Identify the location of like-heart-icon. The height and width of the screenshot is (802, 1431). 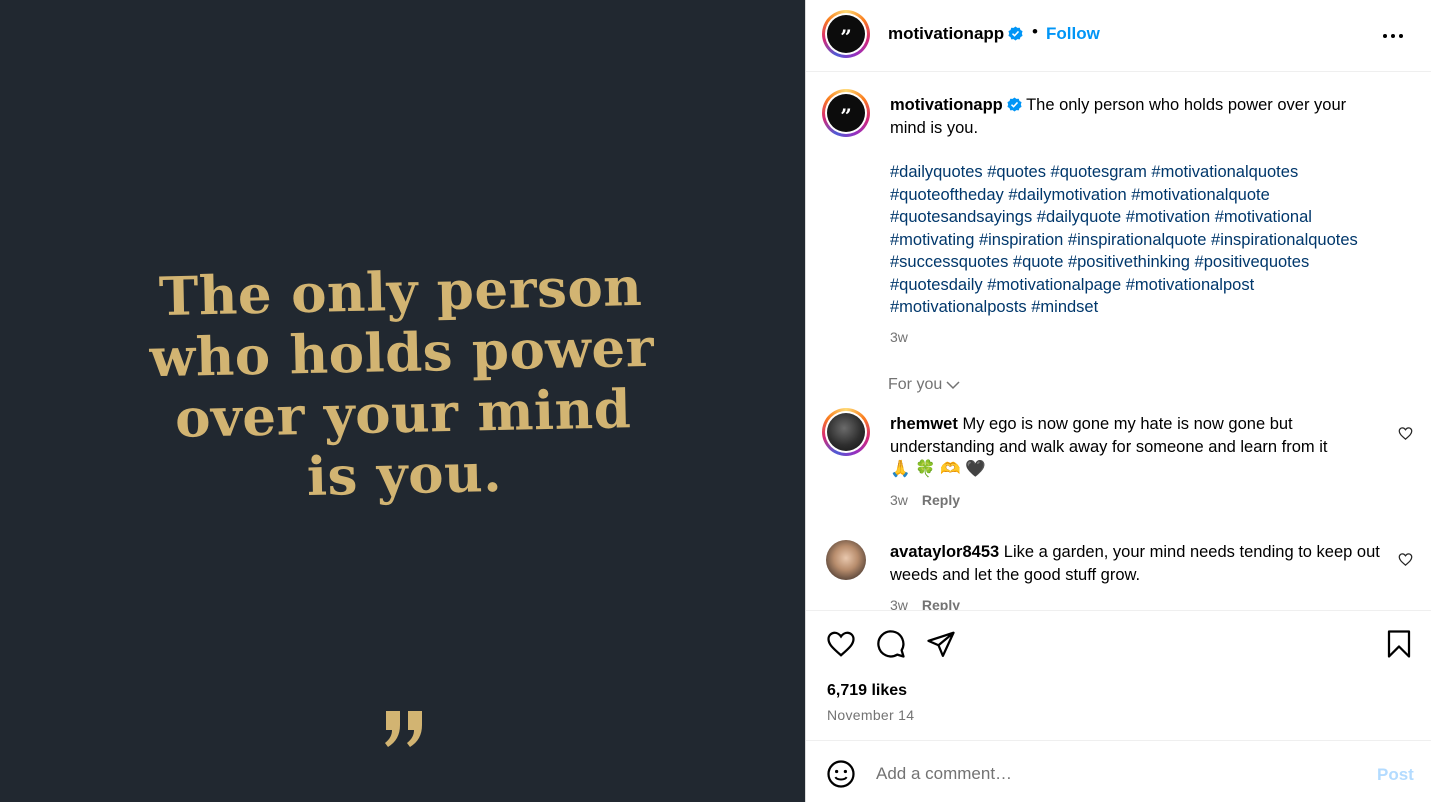
(841, 644).